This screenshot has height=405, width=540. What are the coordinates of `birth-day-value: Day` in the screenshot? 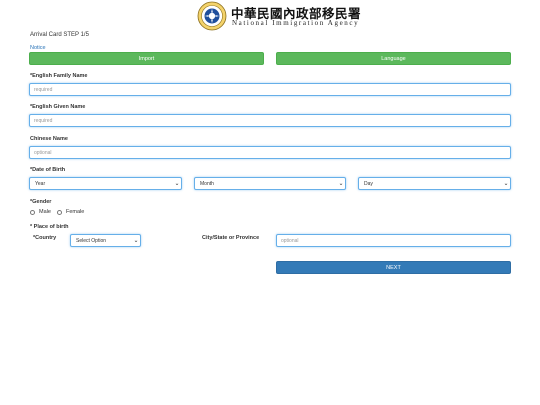 It's located at (368, 183).